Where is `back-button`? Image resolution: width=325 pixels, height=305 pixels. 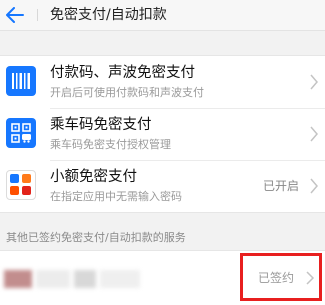 back-button is located at coordinates (15, 15).